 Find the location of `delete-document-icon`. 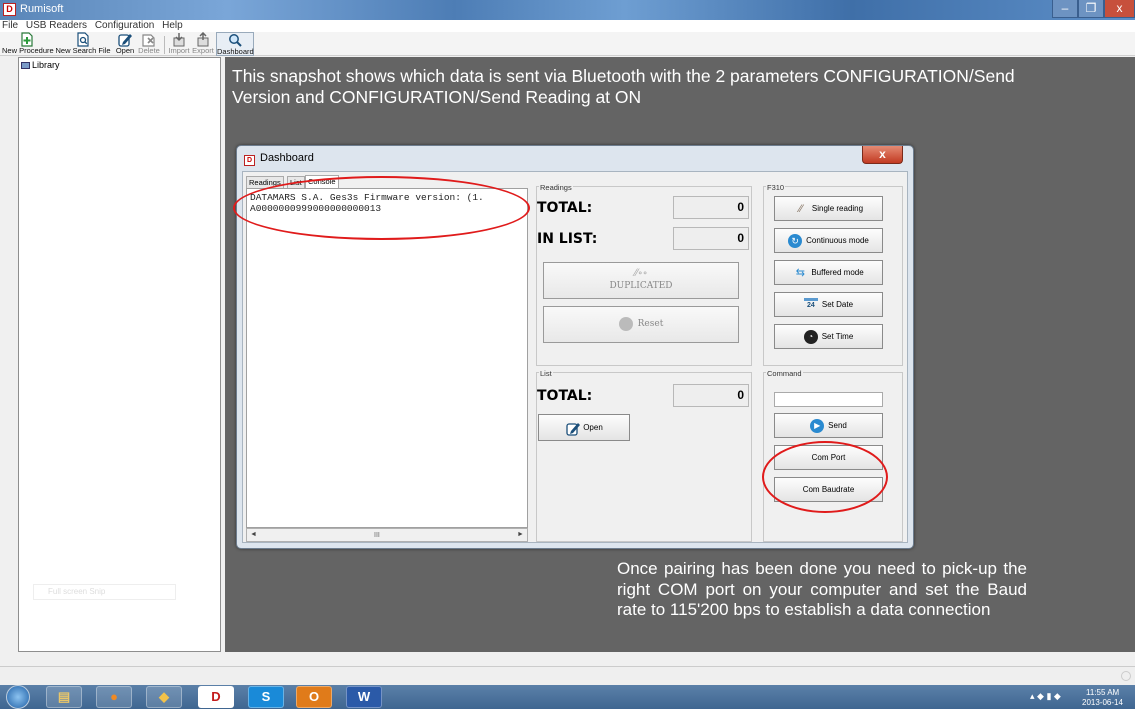

delete-document-icon is located at coordinates (149, 39).